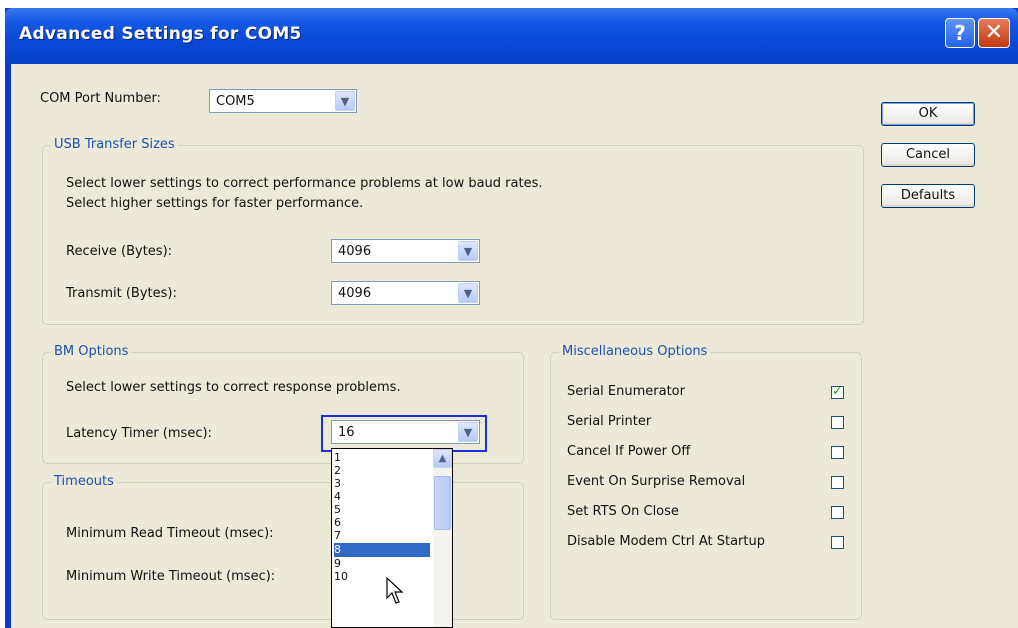 The image size is (1018, 628). I want to click on com-port-select: COM5 ▼, so click(283, 101).